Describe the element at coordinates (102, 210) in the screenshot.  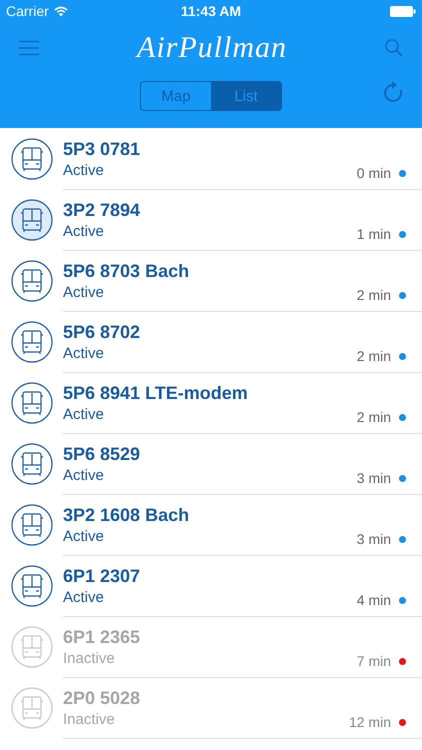
I see `vehicle-name: 3P2 7894` at that location.